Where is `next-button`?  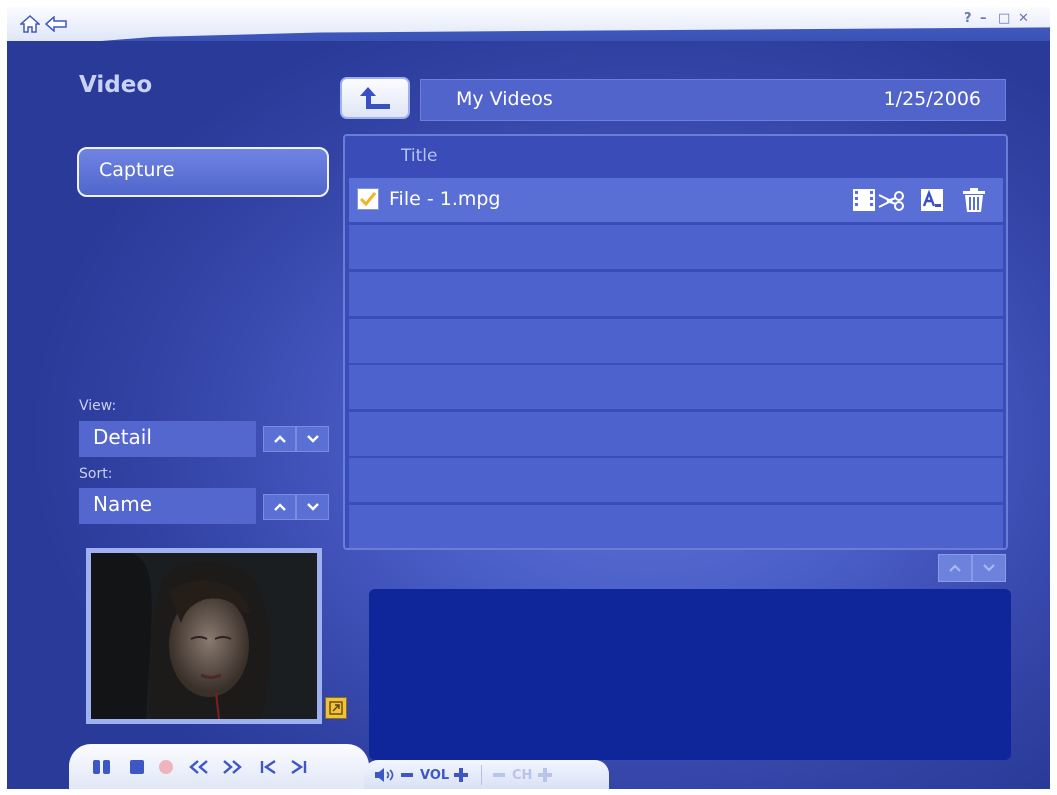
next-button is located at coordinates (298, 767).